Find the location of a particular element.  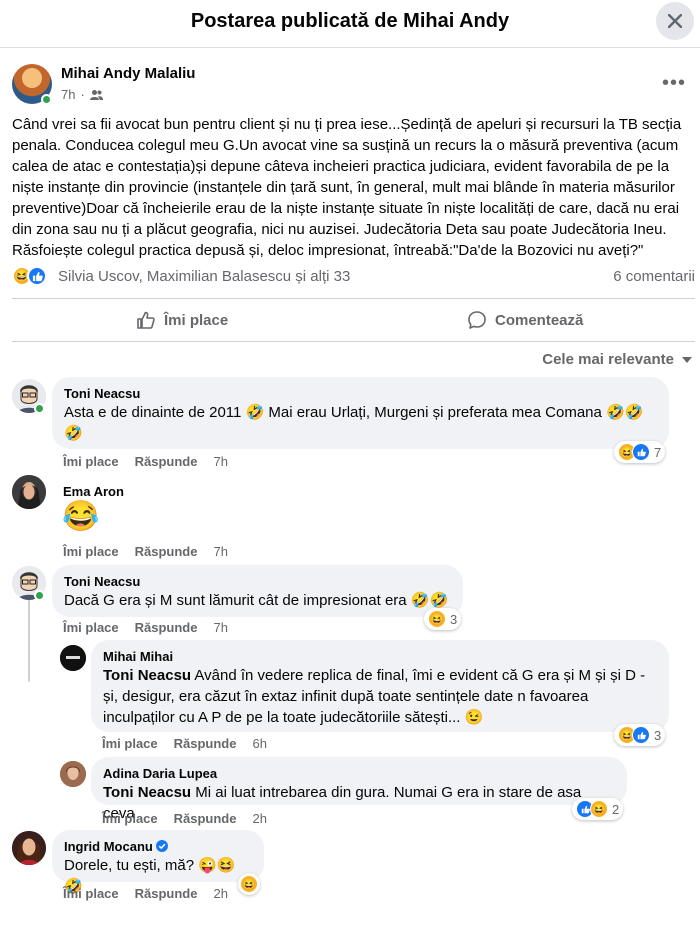

sort-label: Cele mai relevante is located at coordinates (608, 359).